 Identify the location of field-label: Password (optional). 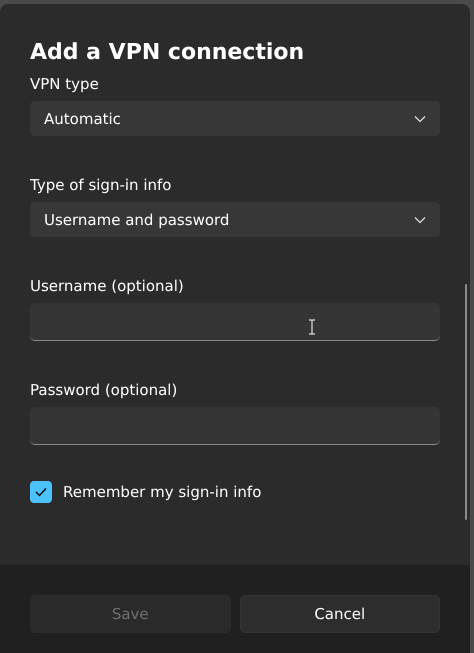
(104, 390).